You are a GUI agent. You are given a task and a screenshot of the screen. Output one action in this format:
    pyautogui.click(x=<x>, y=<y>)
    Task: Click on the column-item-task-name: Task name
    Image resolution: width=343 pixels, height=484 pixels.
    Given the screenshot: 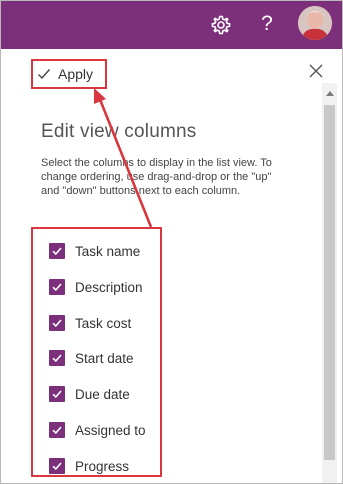 What is the action you would take?
    pyautogui.click(x=94, y=251)
    